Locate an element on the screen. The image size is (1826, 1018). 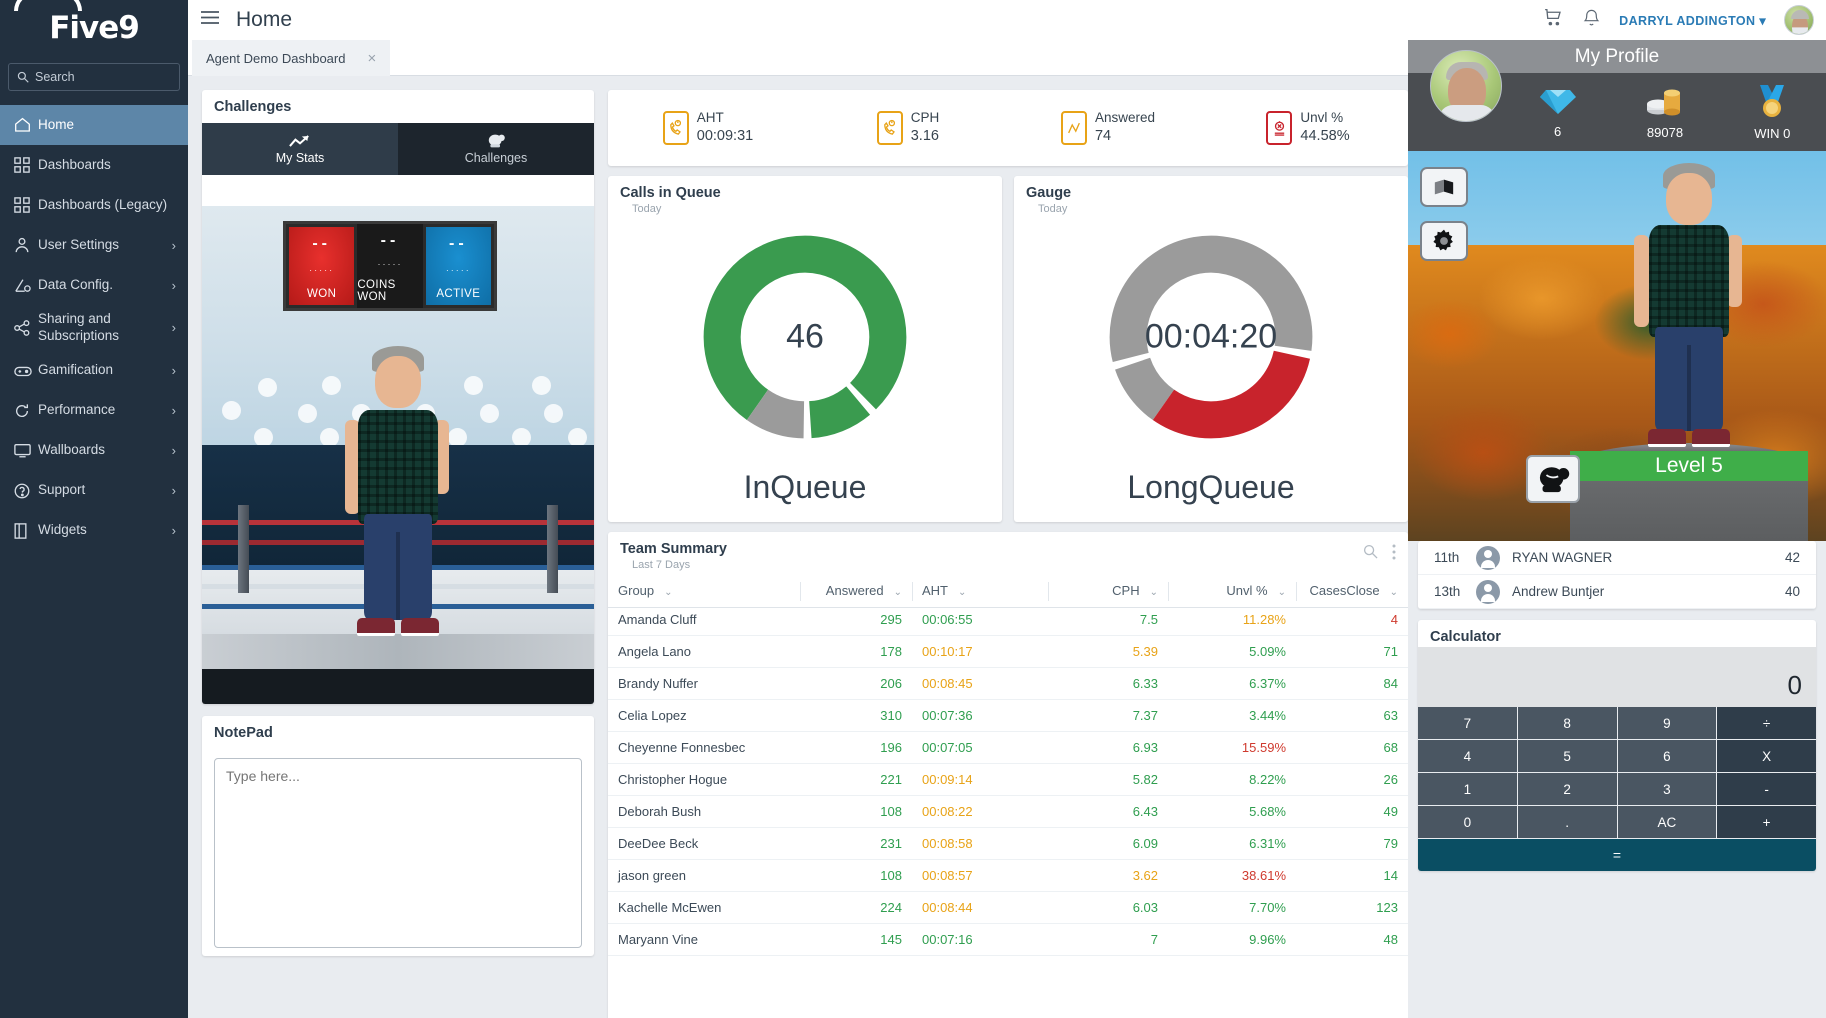
calc-key-minus: - is located at coordinates (1766, 789).